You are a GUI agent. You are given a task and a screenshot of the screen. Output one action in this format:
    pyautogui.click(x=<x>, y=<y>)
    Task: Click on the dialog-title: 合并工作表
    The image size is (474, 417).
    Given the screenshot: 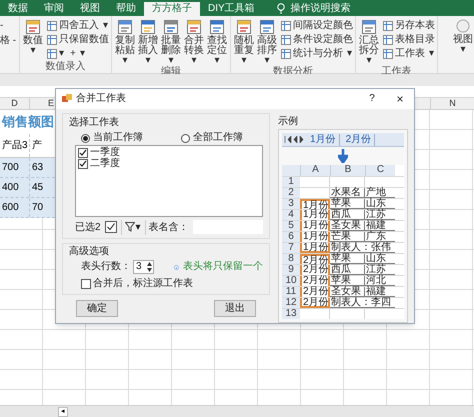 What is the action you would take?
    pyautogui.click(x=101, y=99)
    